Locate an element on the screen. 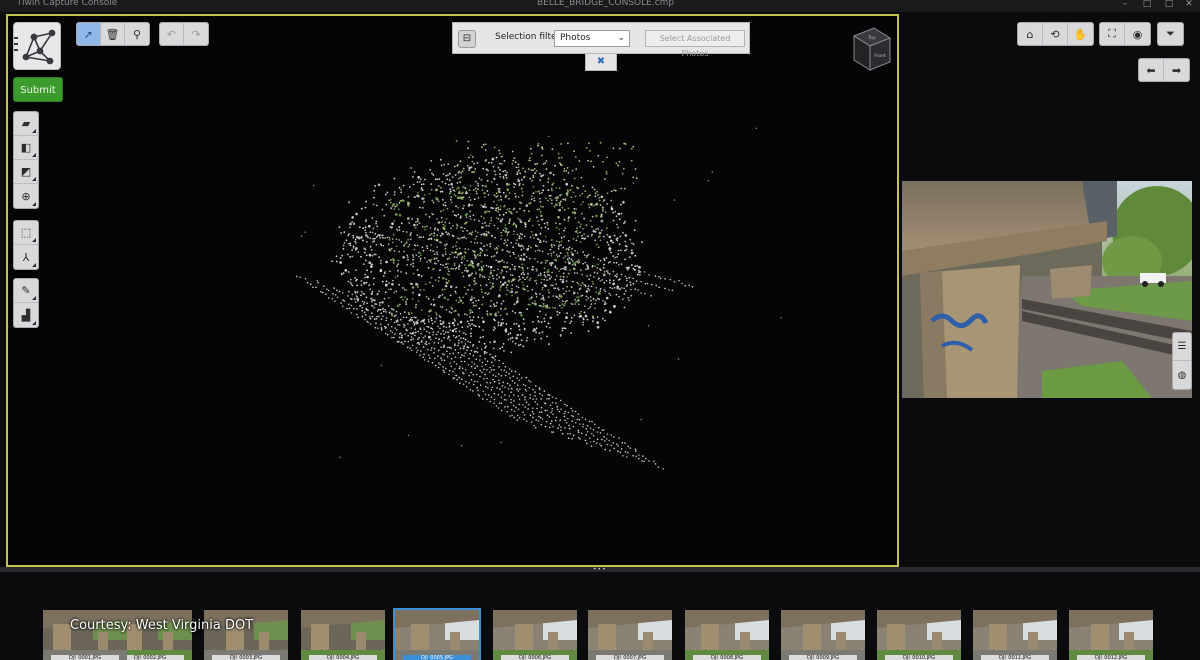  document-title: BELLE_BRIDGE_CONSOLE.cmp is located at coordinates (606, 4).